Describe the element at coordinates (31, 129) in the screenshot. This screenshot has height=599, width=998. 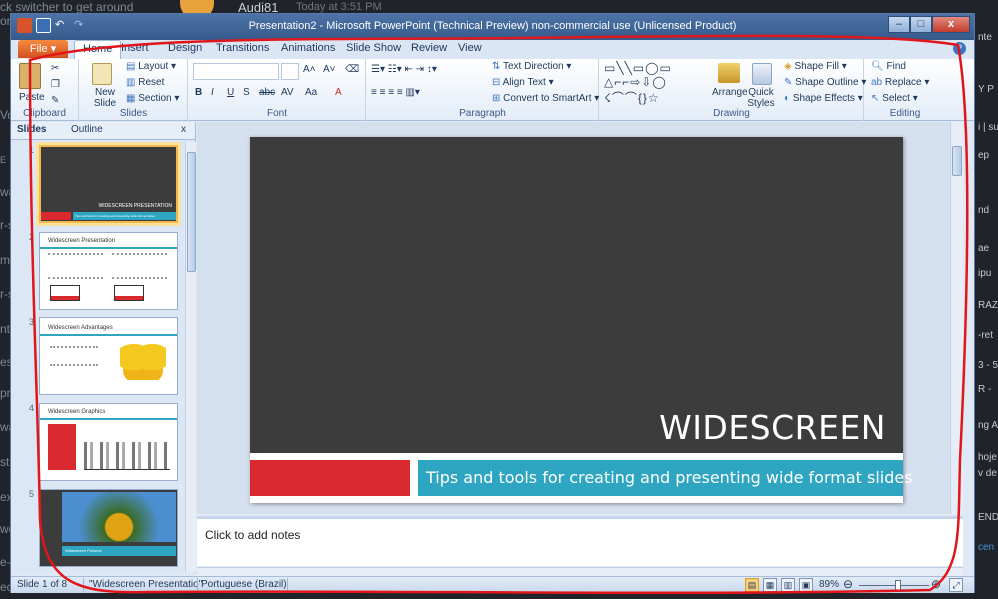
I see `tab-slides: Slides` at that location.